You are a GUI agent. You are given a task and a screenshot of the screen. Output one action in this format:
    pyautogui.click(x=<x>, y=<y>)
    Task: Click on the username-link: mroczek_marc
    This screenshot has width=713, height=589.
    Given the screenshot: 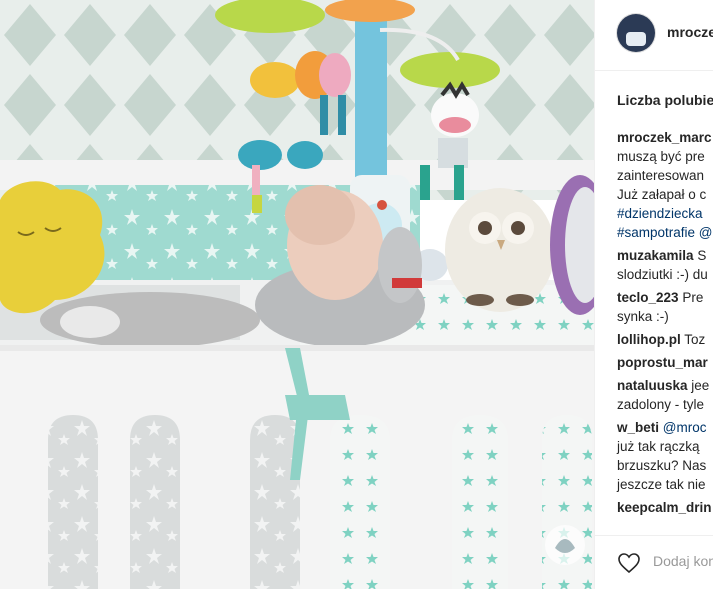 What is the action you would take?
    pyautogui.click(x=690, y=32)
    